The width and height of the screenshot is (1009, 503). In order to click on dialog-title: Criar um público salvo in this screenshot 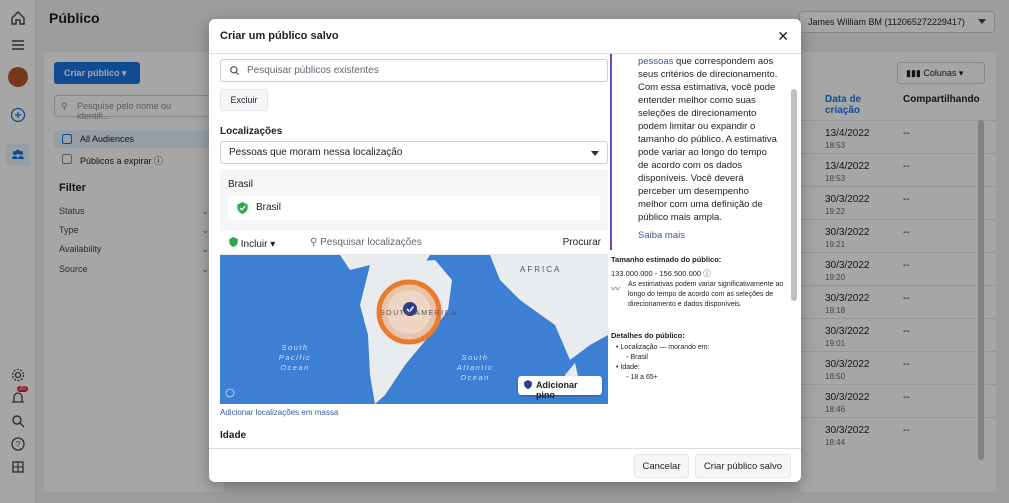, I will do `click(279, 36)`.